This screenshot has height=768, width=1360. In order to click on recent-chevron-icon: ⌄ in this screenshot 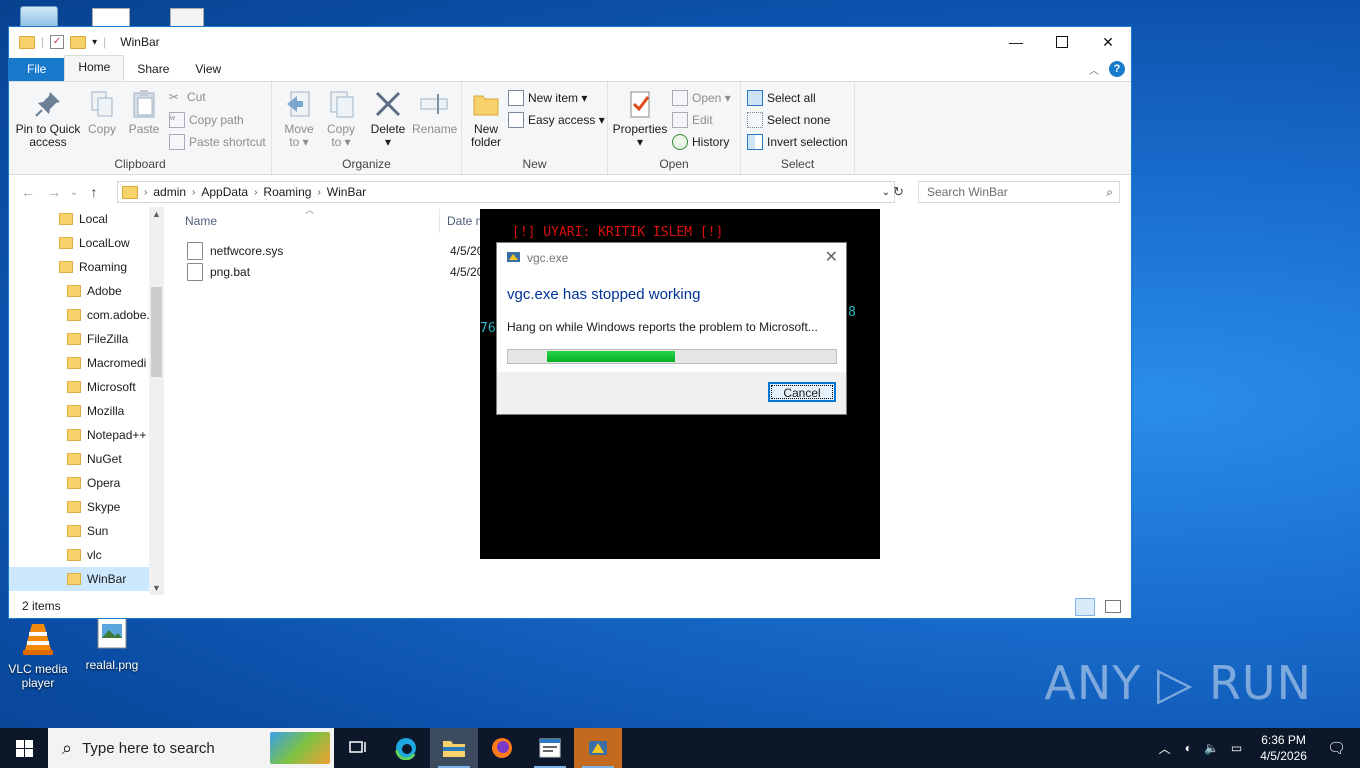, I will do `click(74, 192)`.